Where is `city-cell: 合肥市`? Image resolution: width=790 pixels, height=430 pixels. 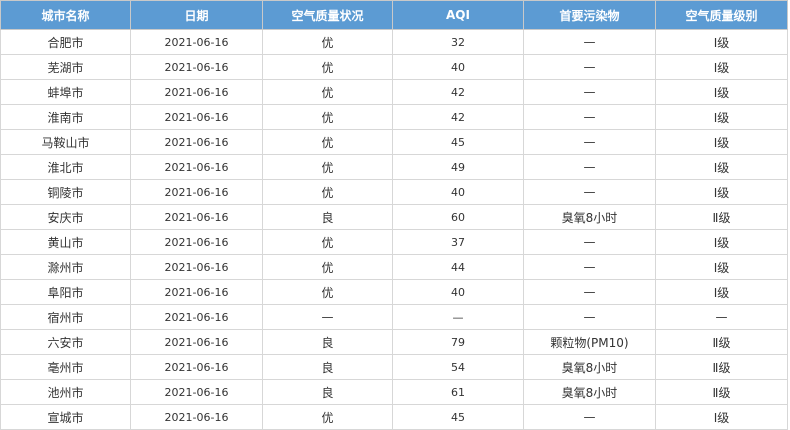 city-cell: 合肥市 is located at coordinates (65, 42).